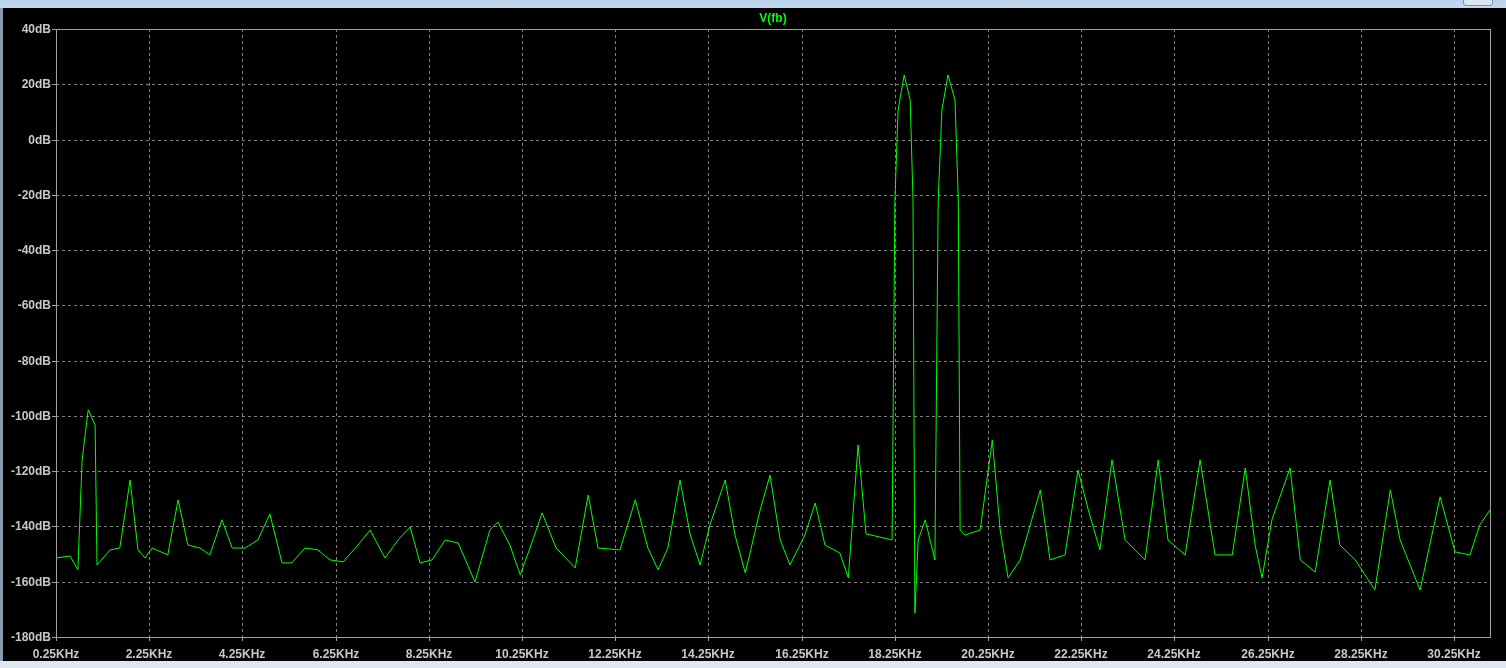 This screenshot has height=668, width=1506. What do you see at coordinates (429, 654) in the screenshot?
I see `x-axis-label: 8.25KHz` at bounding box center [429, 654].